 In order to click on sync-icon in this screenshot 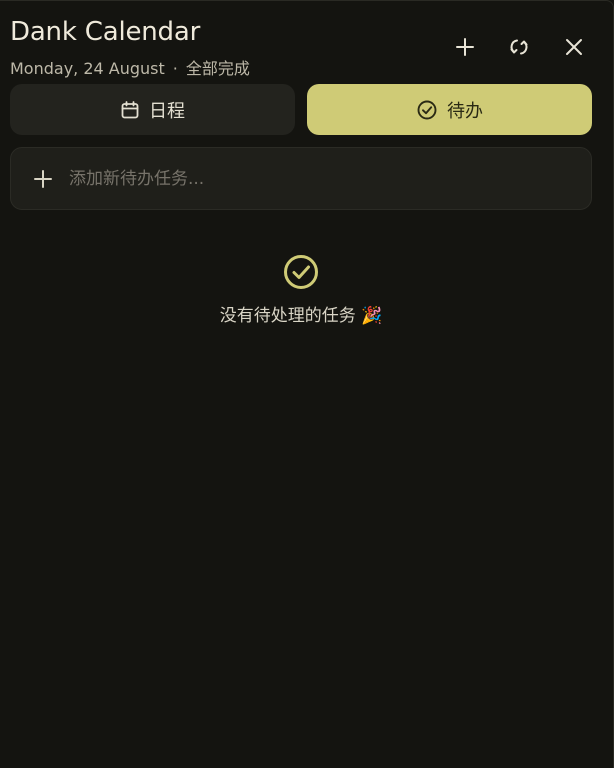, I will do `click(519, 47)`.